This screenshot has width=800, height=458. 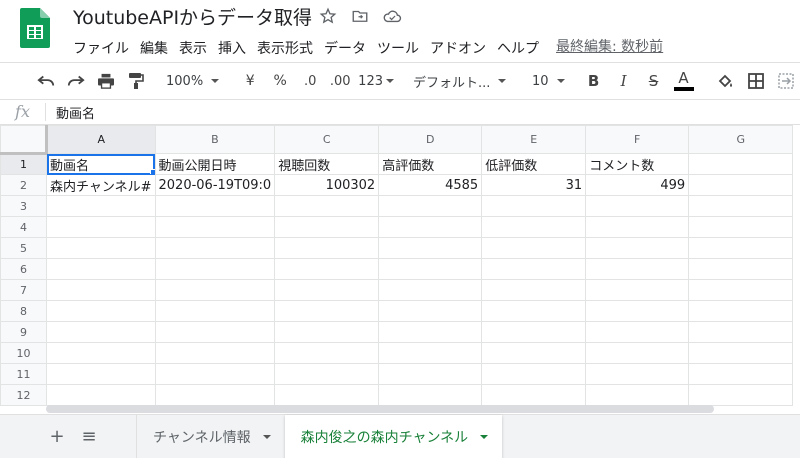 I want to click on sheets-logo-icon, so click(x=35, y=28).